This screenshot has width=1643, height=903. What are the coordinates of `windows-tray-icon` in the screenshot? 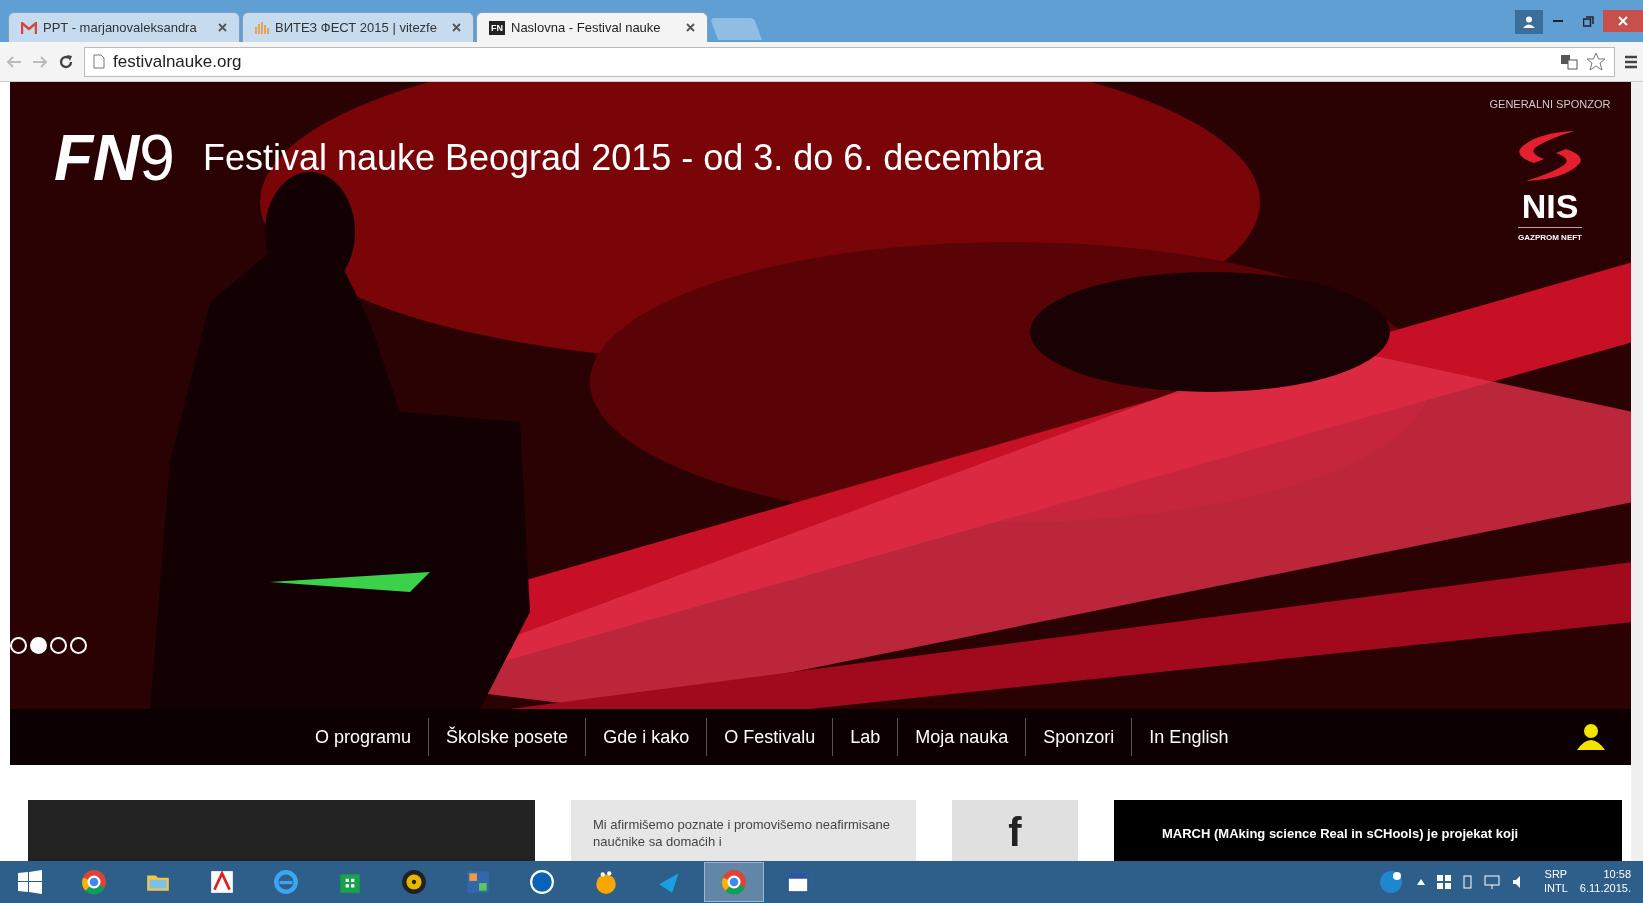 It's located at (1443, 882).